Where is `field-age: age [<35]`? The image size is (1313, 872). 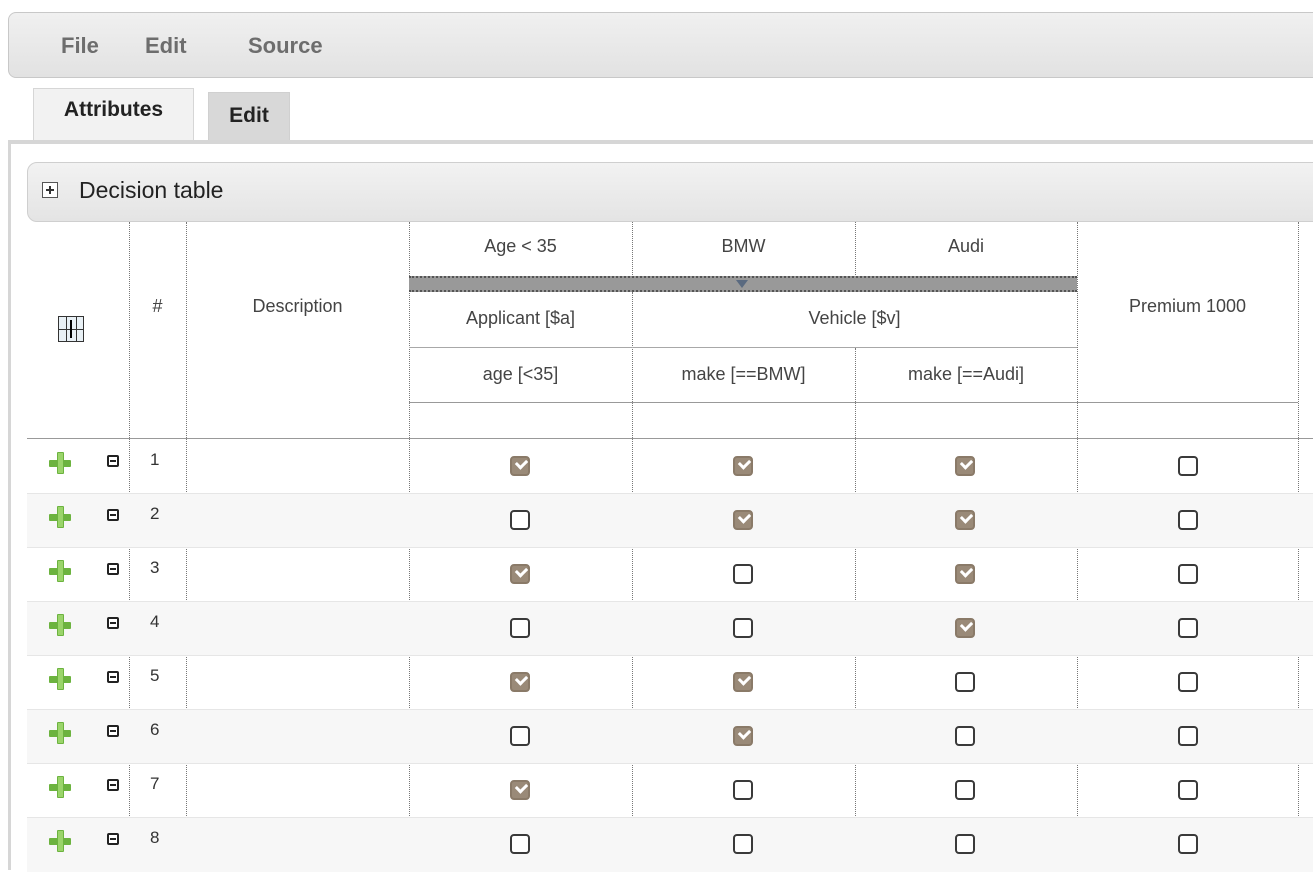
field-age: age [<35] is located at coordinates (520, 374).